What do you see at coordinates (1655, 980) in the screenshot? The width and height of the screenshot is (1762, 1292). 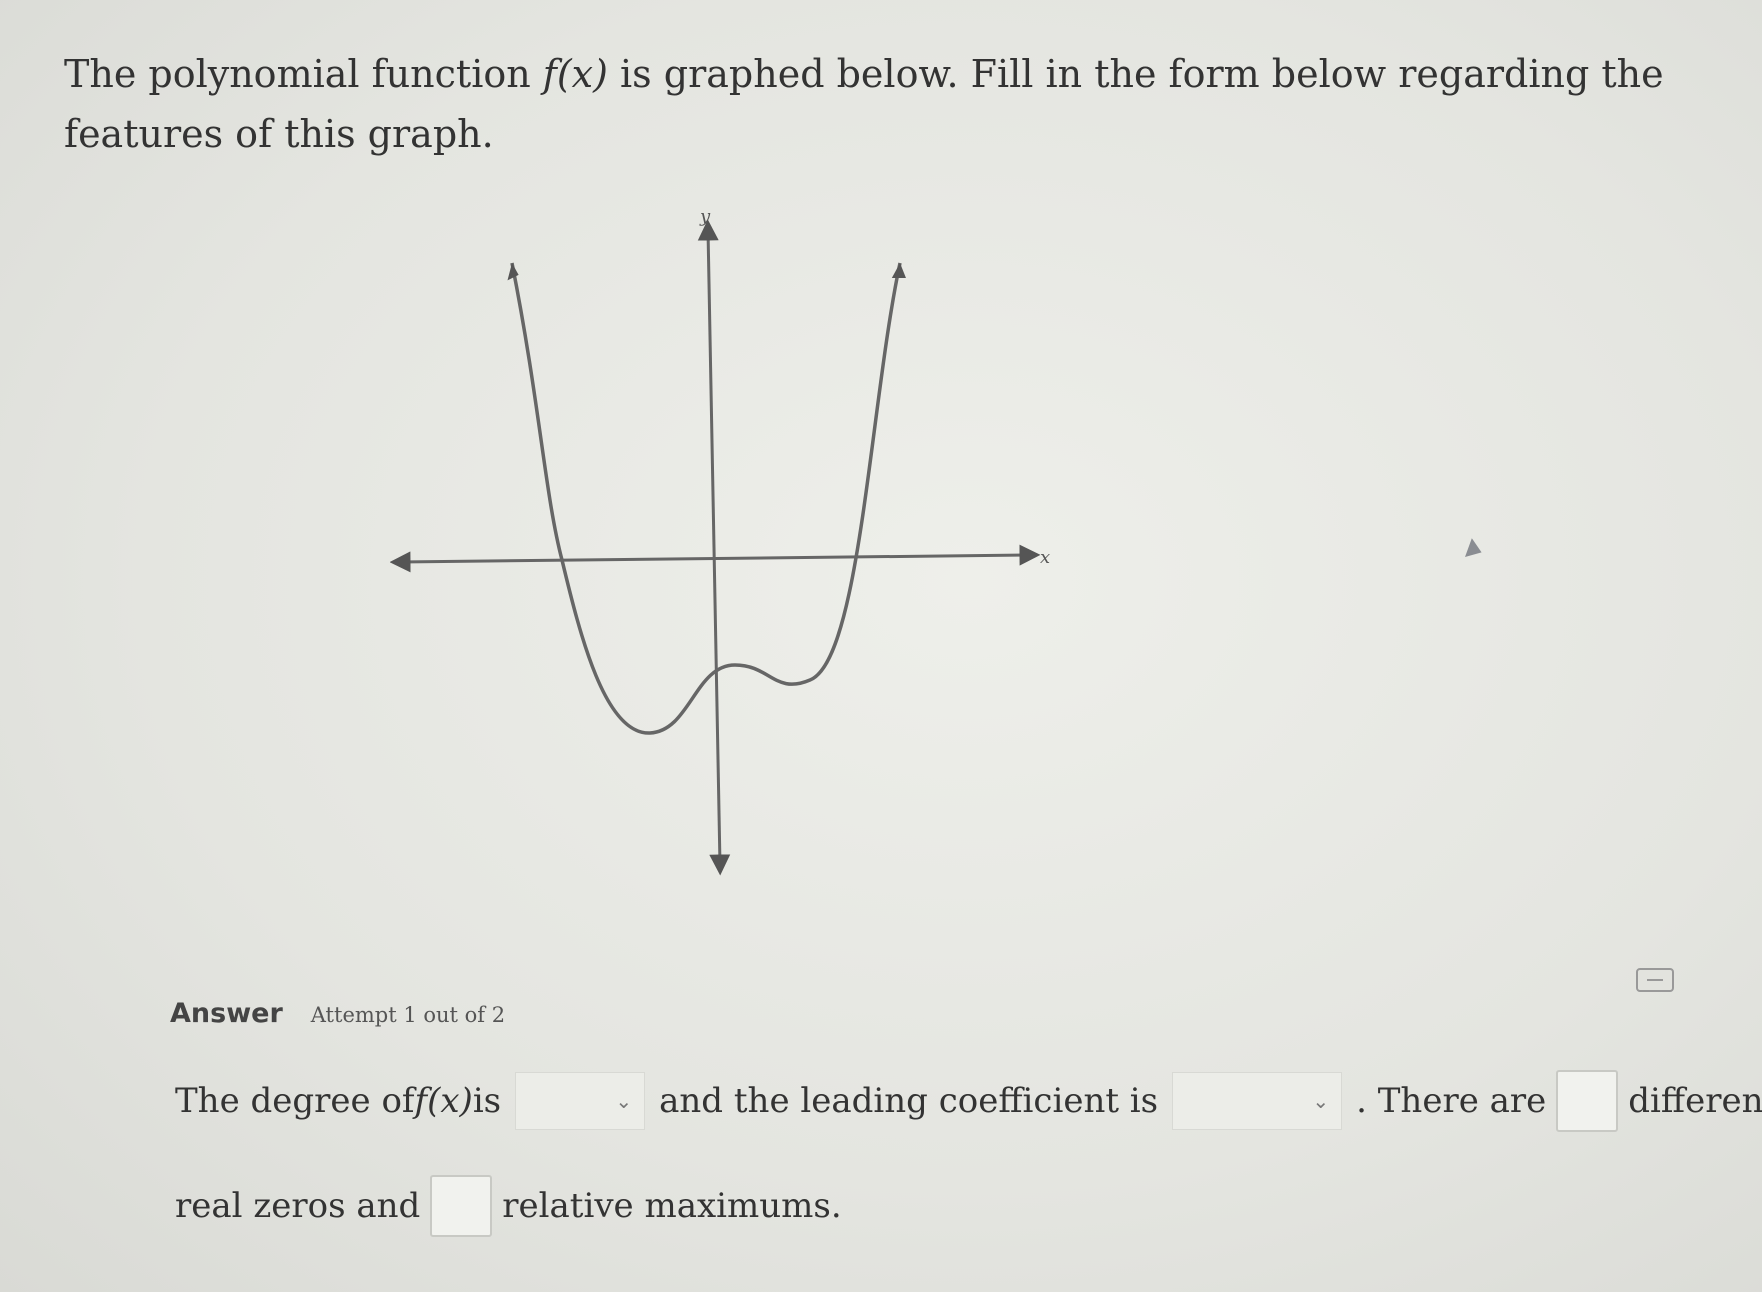 I see `calculator-icon` at bounding box center [1655, 980].